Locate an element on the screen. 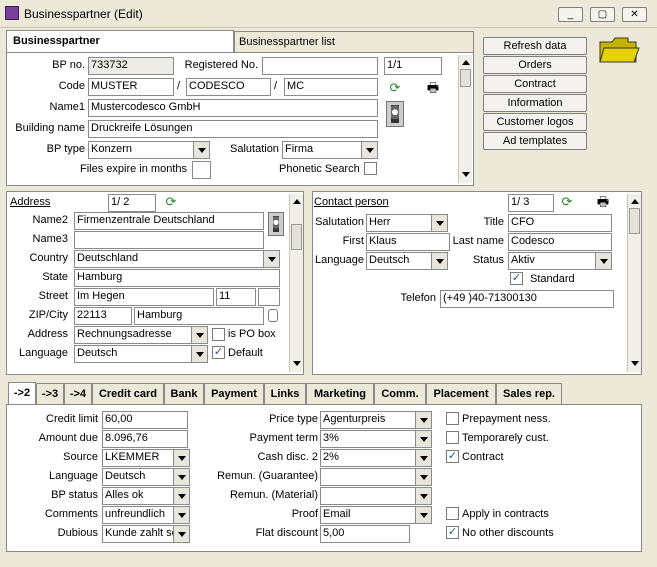  contact-salutation-select: Herr is located at coordinates (407, 223).